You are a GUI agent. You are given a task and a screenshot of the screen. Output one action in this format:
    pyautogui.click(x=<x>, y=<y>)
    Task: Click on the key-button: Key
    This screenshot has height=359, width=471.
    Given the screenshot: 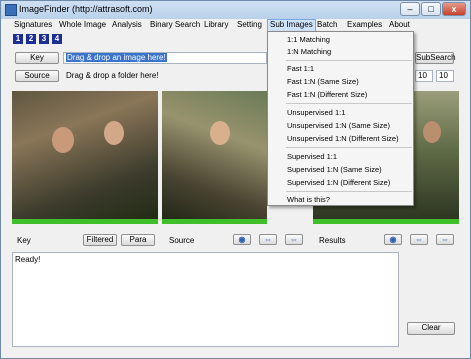 What is the action you would take?
    pyautogui.click(x=37, y=58)
    